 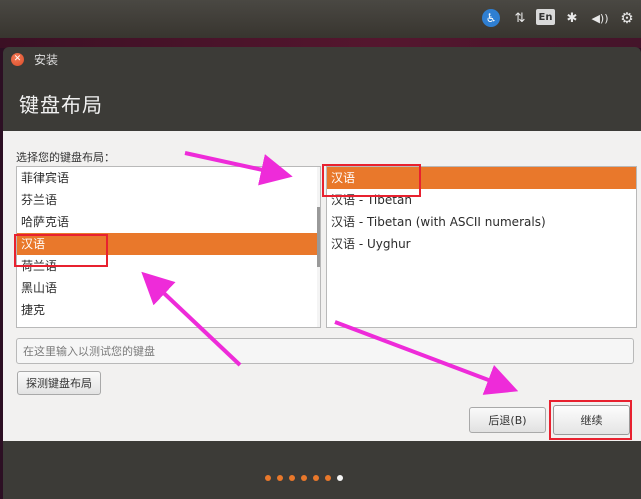 What do you see at coordinates (600, 18) in the screenshot?
I see `volume-icon: ◀))` at bounding box center [600, 18].